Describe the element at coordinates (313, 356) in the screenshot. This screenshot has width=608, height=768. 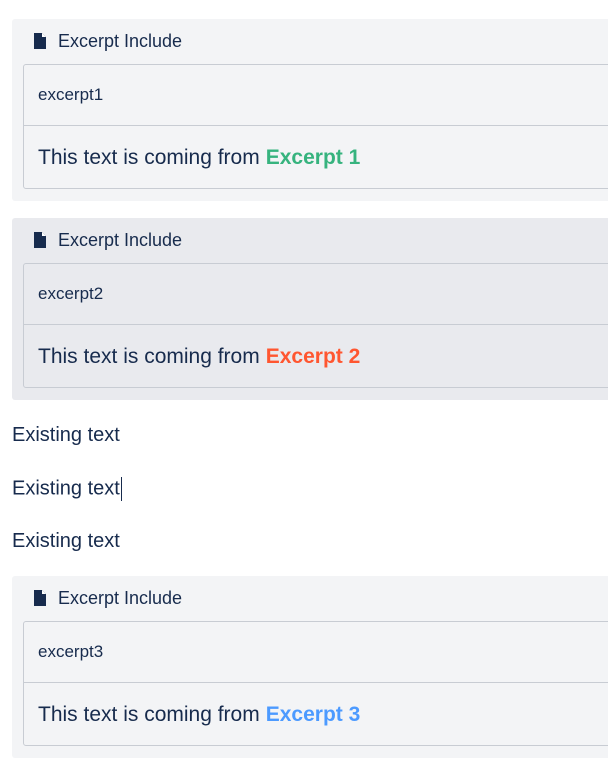
I see `excerpt-highlight: Excerpt 2` at that location.